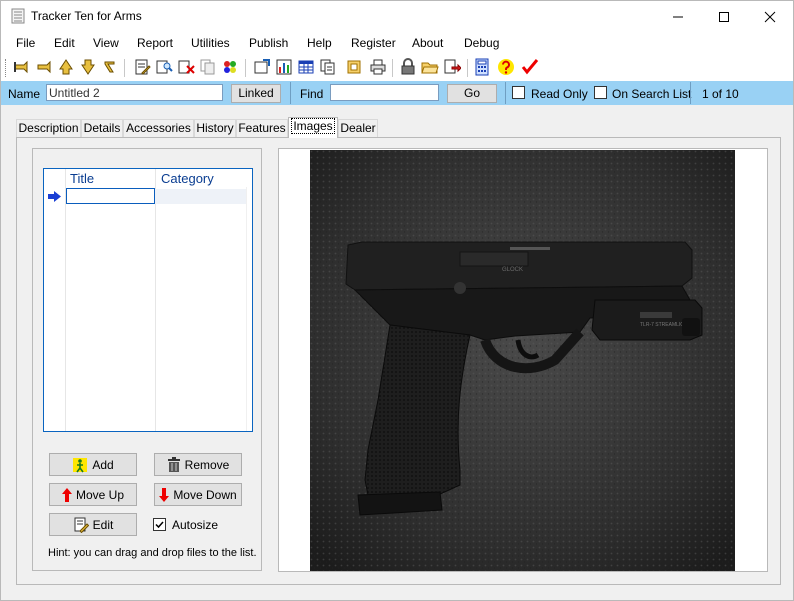 The width and height of the screenshot is (794, 601). I want to click on menu-help: Help, so click(319, 43).